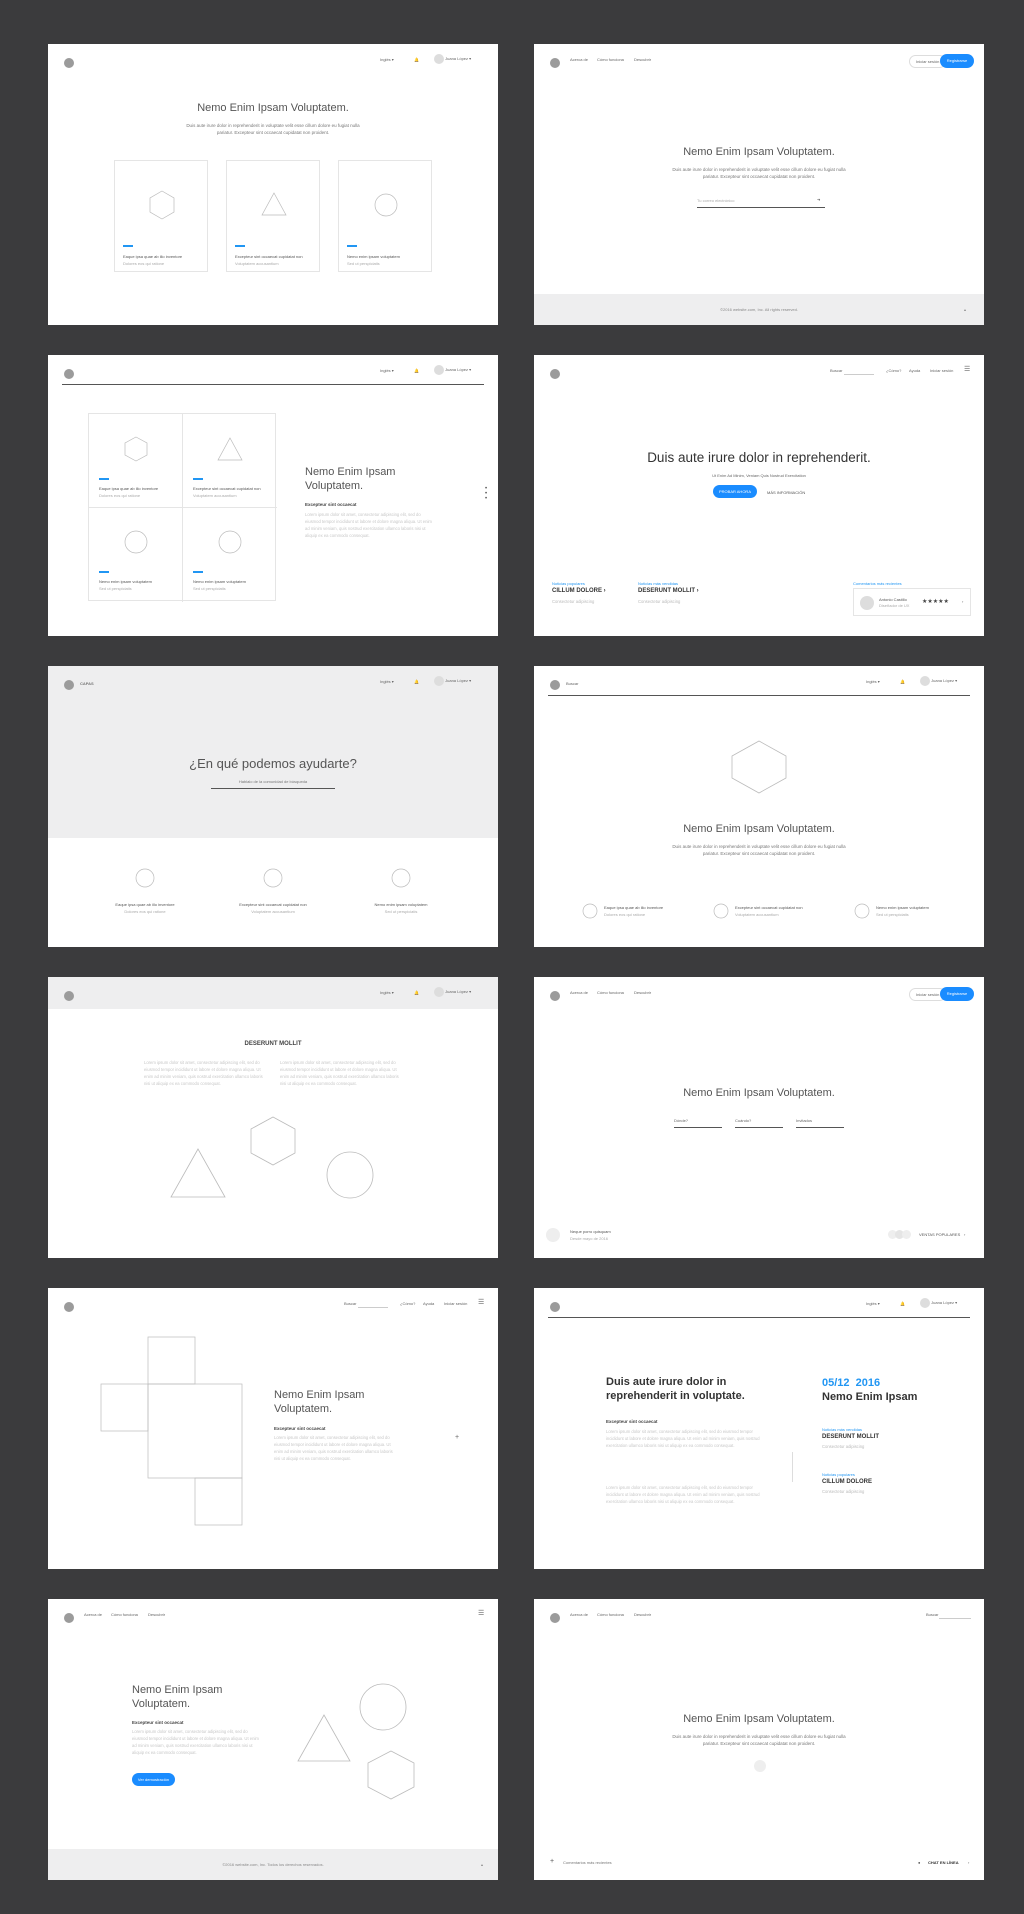  Describe the element at coordinates (900, 1234) in the screenshot. I see `avatar-stack` at that location.